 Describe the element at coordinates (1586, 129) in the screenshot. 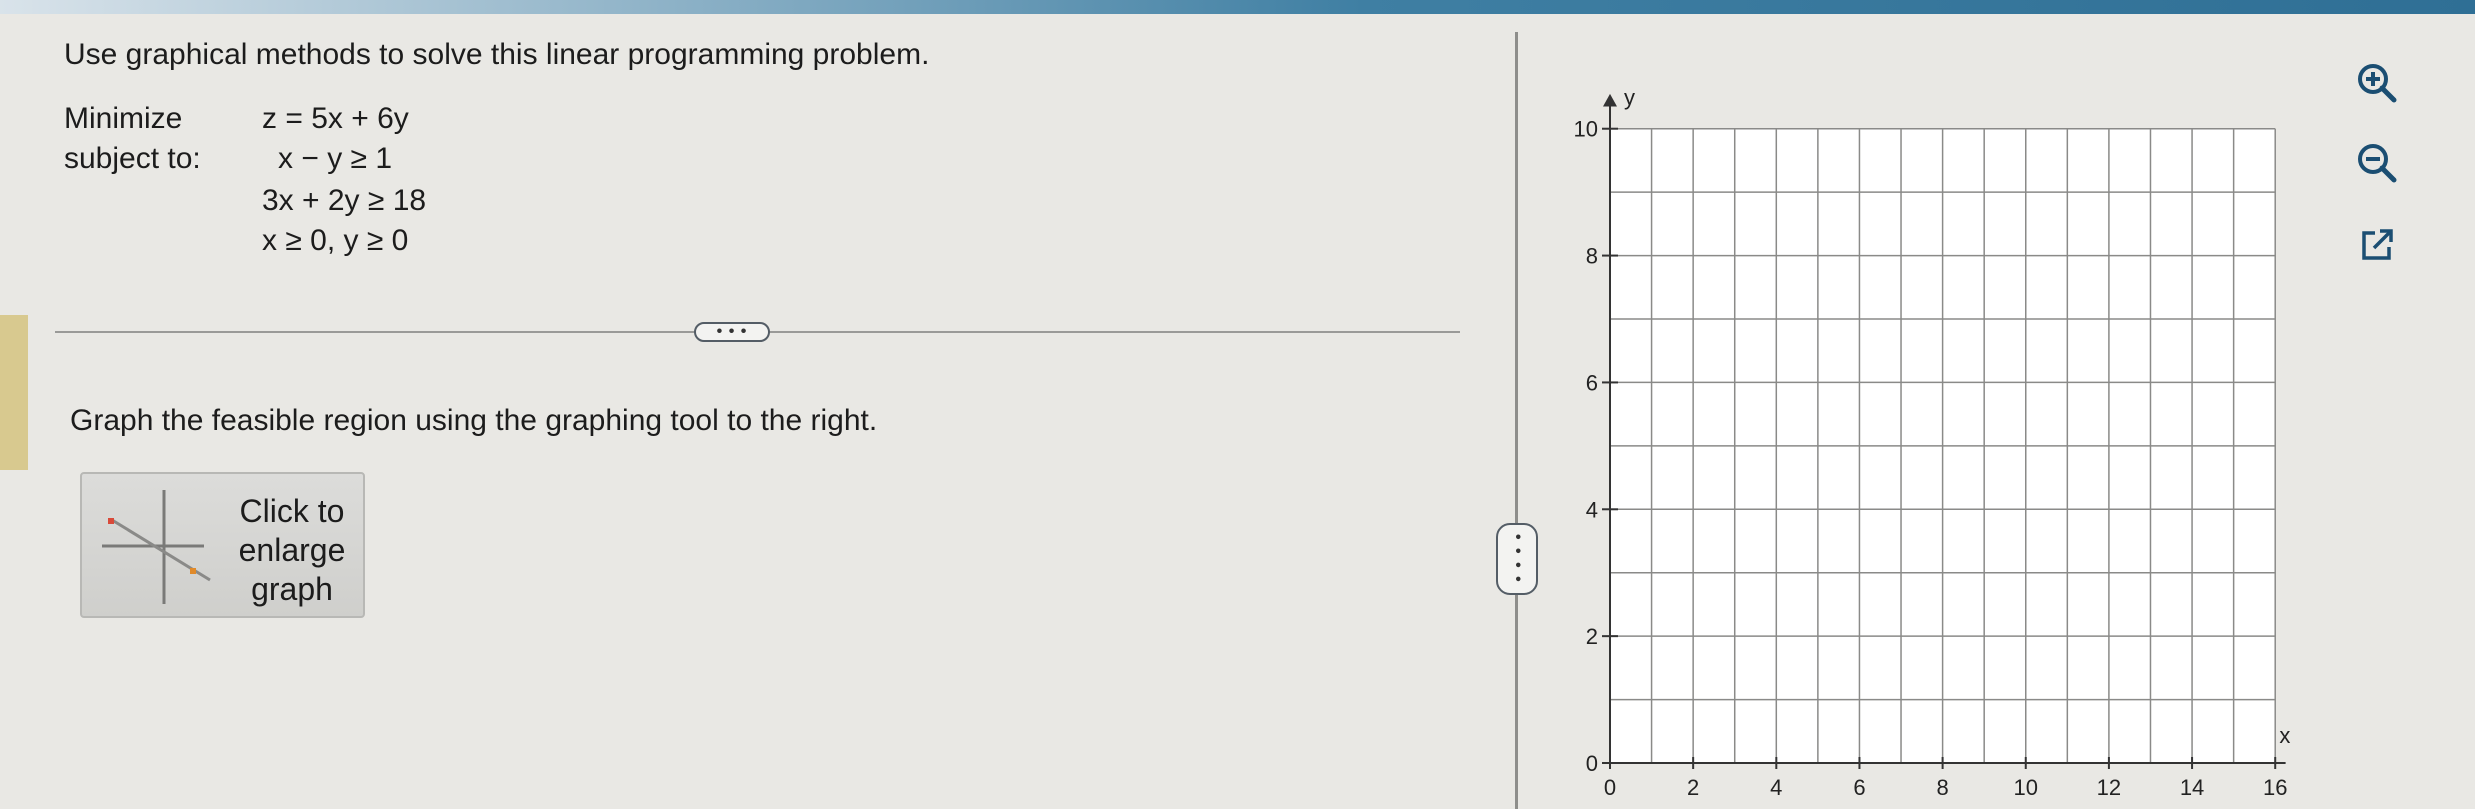

I see `y-tick-label: 10` at that location.